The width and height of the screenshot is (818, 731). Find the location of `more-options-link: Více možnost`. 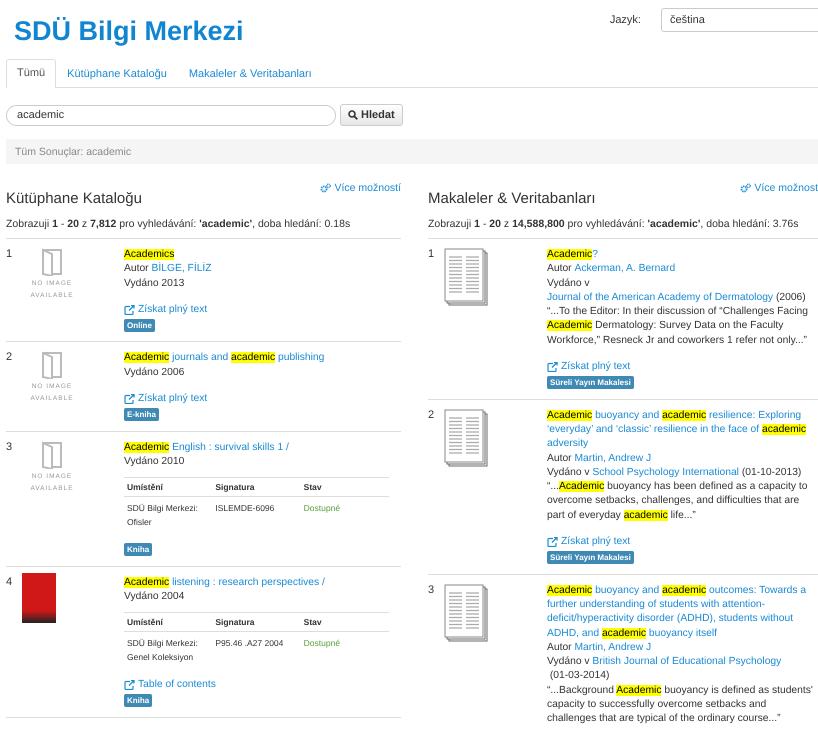

more-options-link: Více možnost is located at coordinates (779, 188).